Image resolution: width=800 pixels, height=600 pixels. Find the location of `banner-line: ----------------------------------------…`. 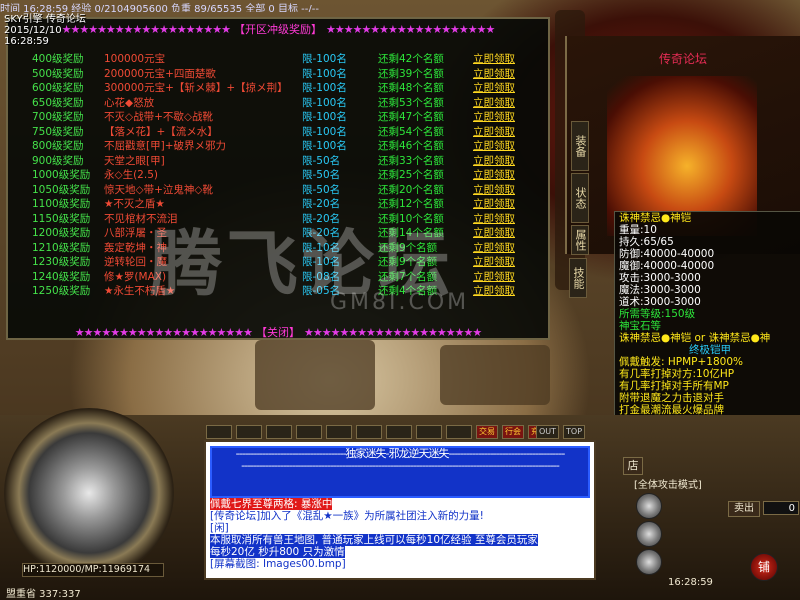

banner-line: ----------------------------------------… is located at coordinates (400, 466).